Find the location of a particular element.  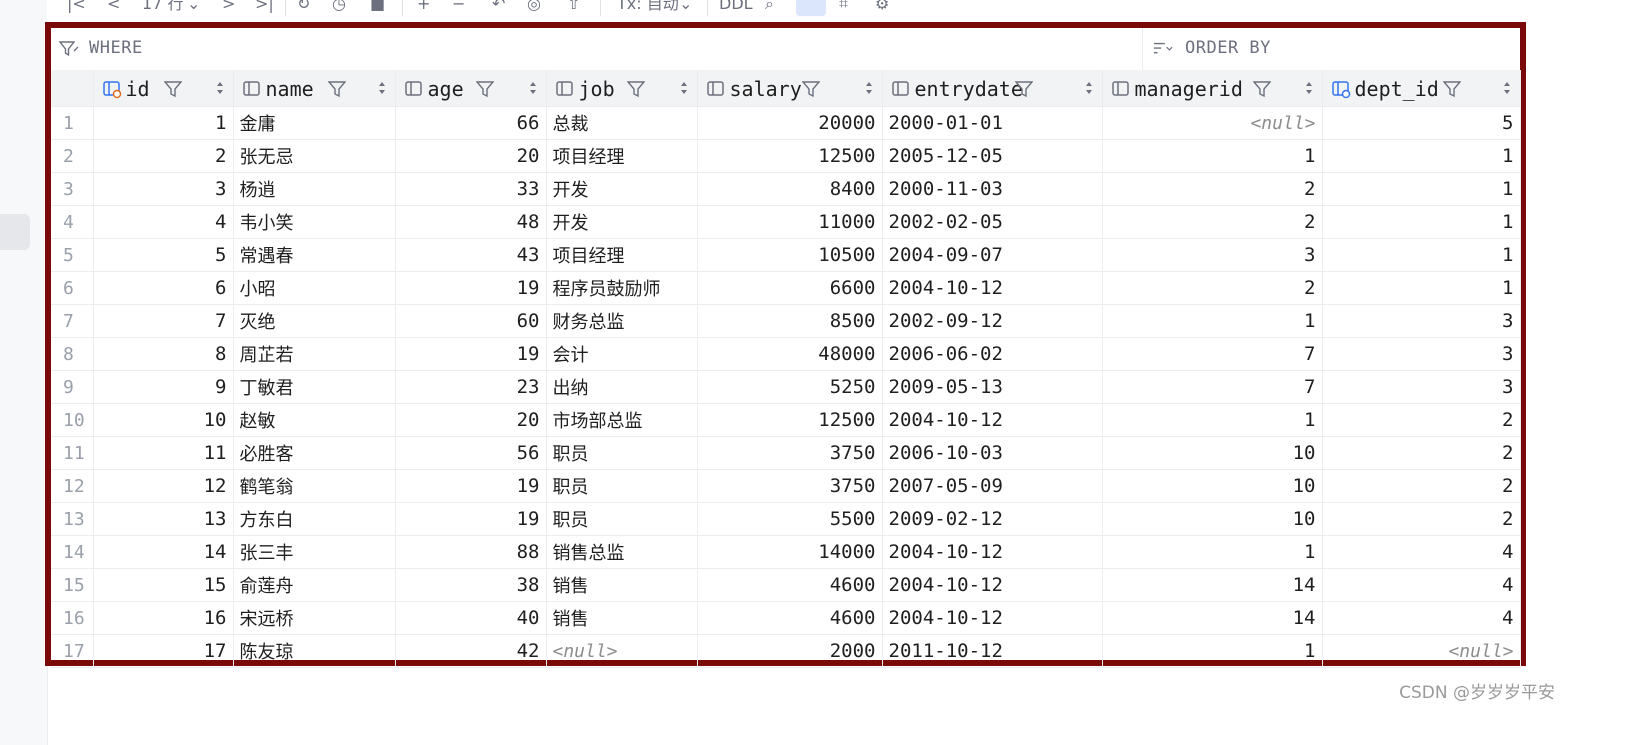

row-number: 8 is located at coordinates (72, 354).